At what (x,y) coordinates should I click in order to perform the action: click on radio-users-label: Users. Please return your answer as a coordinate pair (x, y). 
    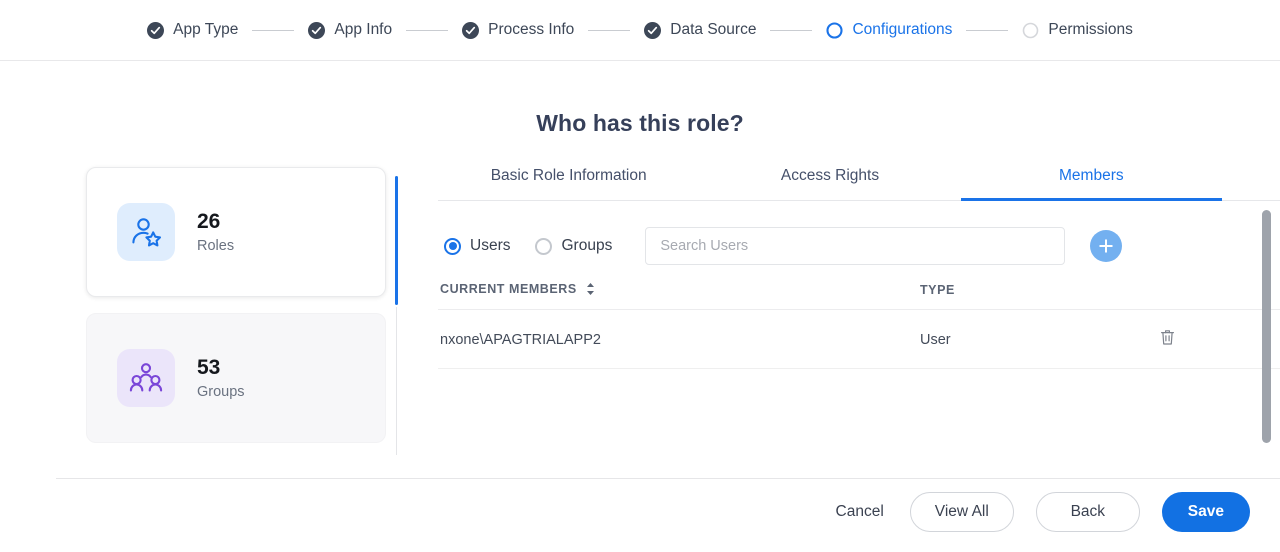
    Looking at the image, I should click on (490, 245).